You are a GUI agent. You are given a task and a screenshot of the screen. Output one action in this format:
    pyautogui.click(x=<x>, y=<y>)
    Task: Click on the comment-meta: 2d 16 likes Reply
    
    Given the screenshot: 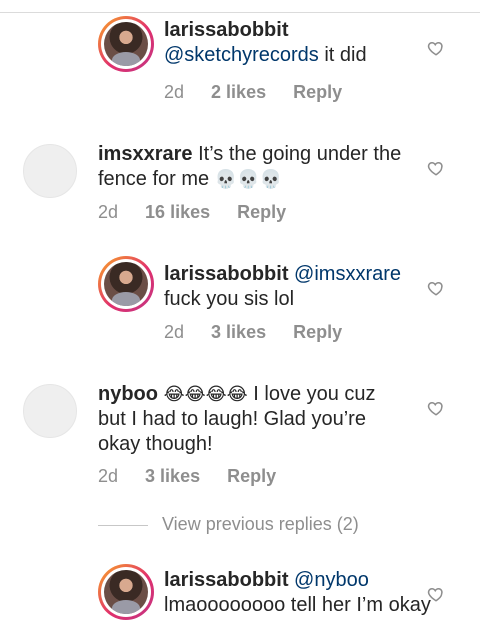 What is the action you would take?
    pyautogui.click(x=203, y=212)
    